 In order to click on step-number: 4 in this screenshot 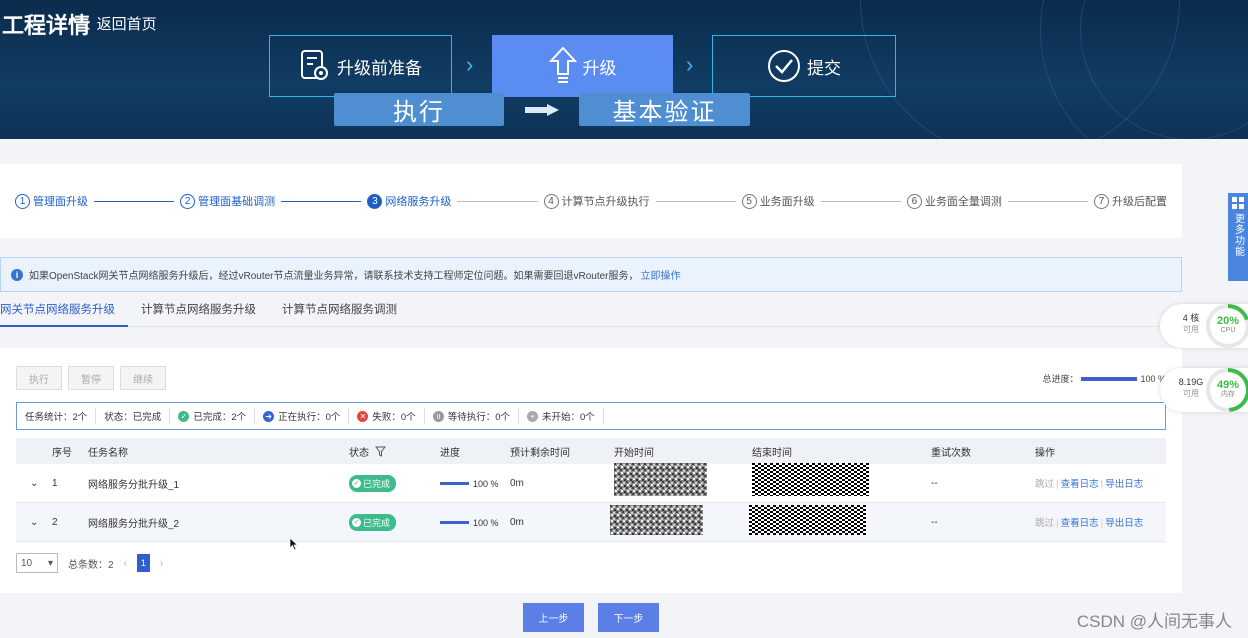, I will do `click(551, 201)`.